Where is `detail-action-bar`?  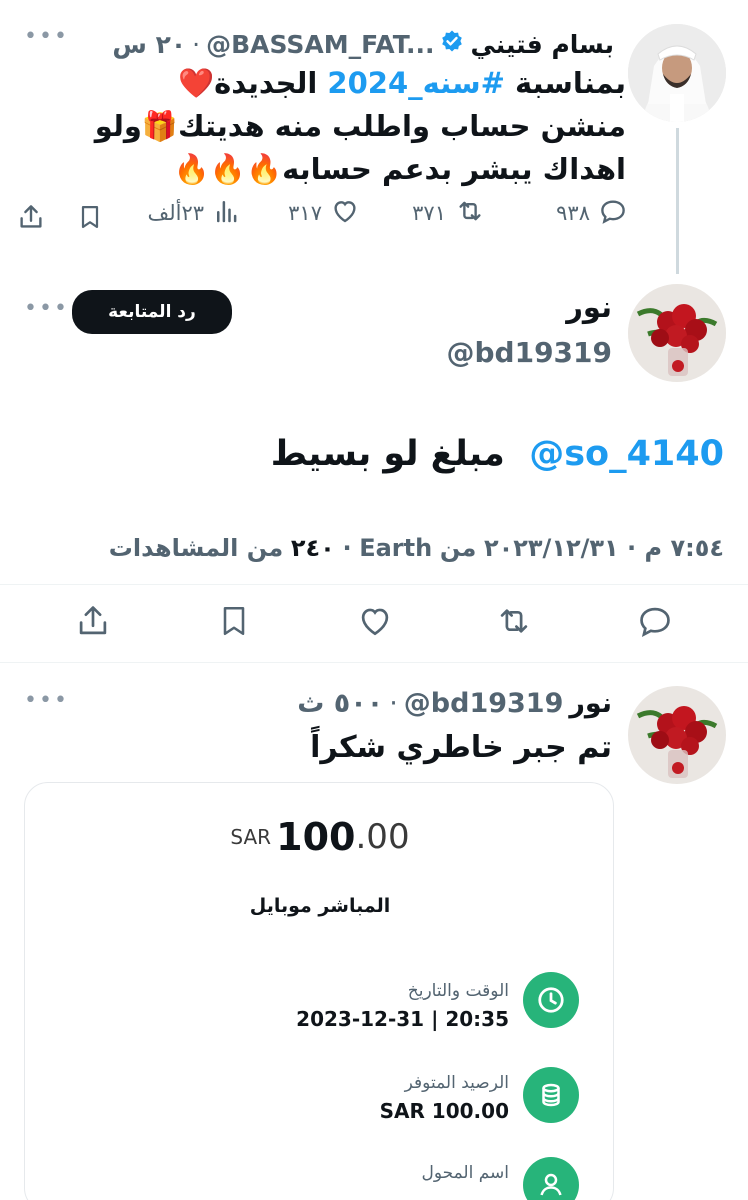
detail-action-bar is located at coordinates (374, 623).